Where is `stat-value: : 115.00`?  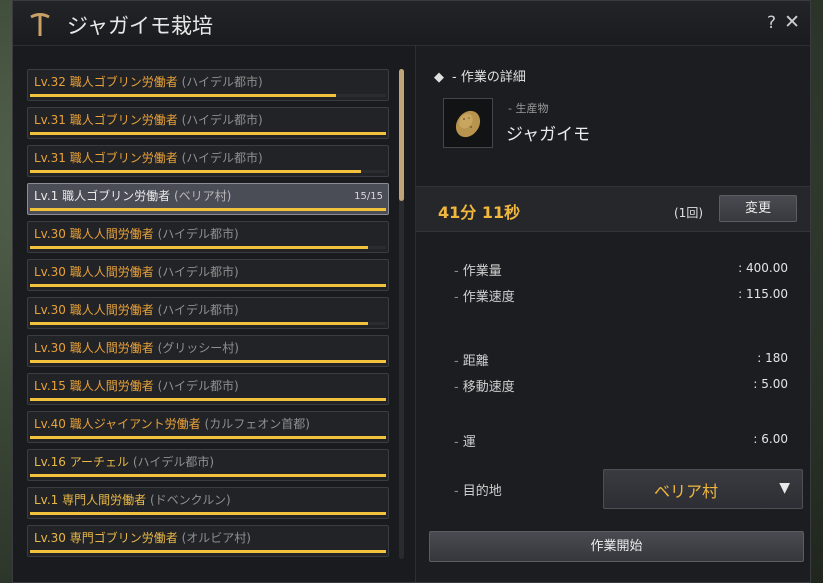 stat-value: : 115.00 is located at coordinates (763, 294).